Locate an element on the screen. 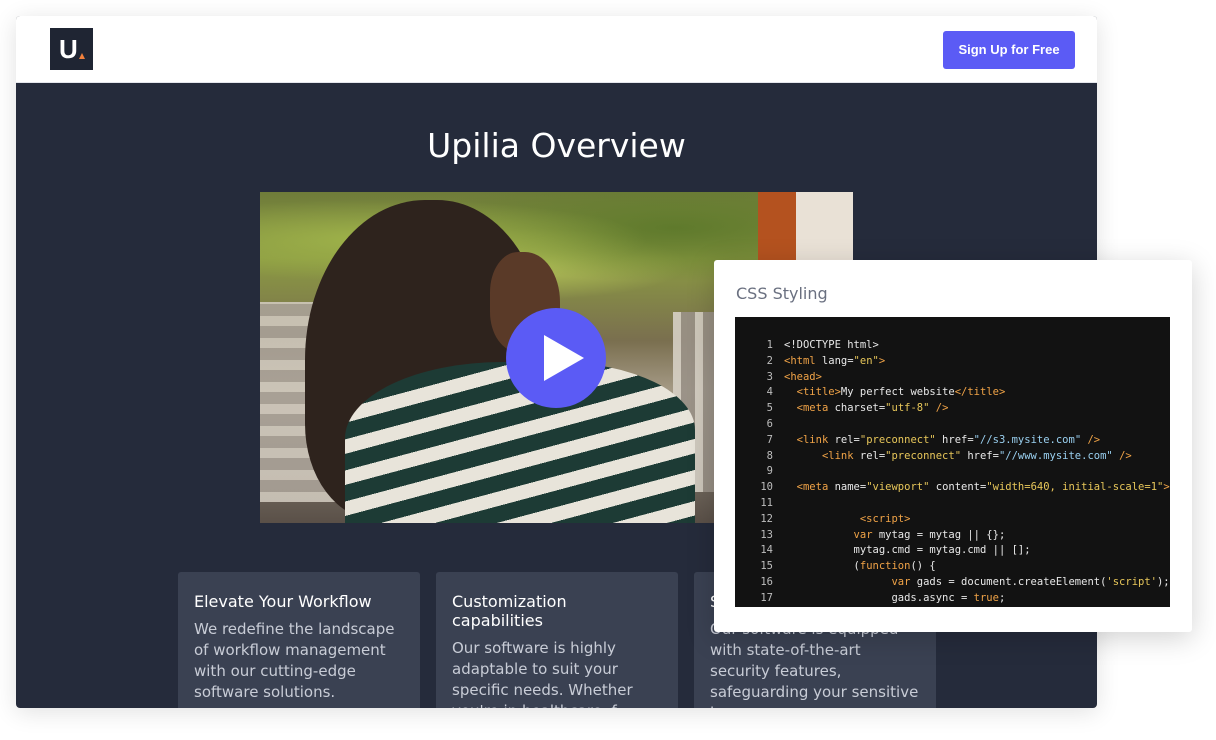  code-token: <head> is located at coordinates (803, 376).